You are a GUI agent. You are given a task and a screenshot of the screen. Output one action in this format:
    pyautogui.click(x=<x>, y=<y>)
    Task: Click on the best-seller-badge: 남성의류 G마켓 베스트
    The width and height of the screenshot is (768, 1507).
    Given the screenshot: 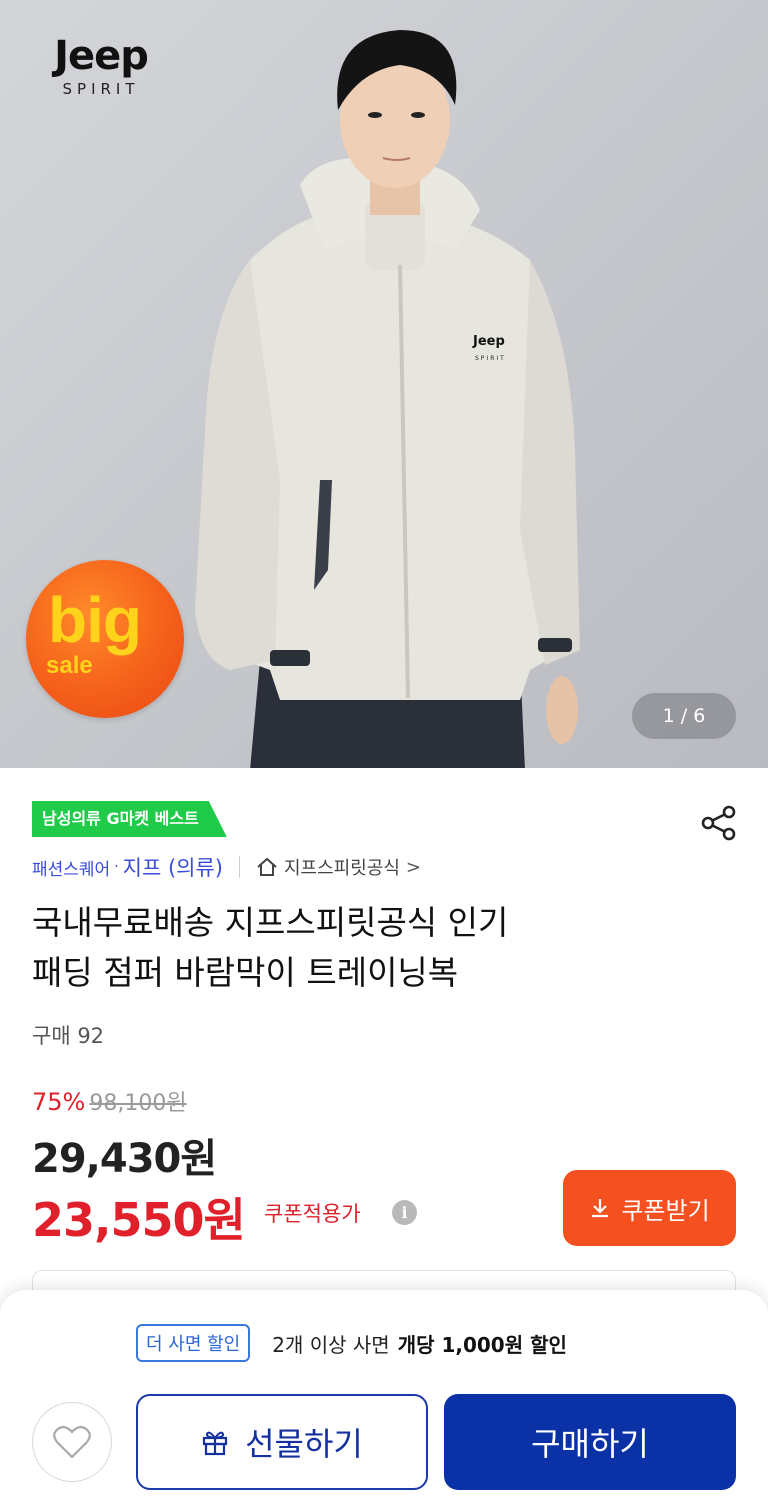 What is the action you would take?
    pyautogui.click(x=129, y=819)
    